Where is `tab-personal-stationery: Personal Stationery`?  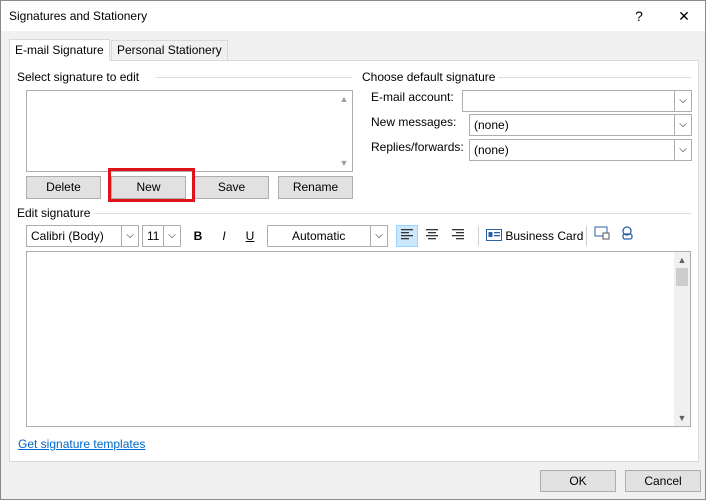
tab-personal-stationery: Personal Stationery is located at coordinates (169, 50).